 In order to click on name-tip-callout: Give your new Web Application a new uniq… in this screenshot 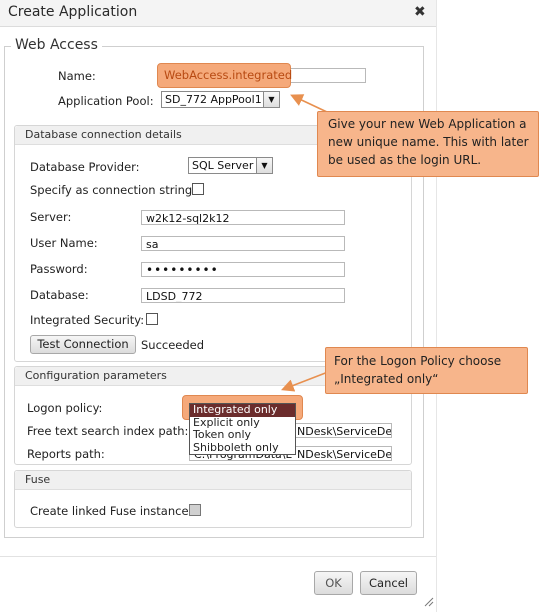, I will do `click(428, 144)`.